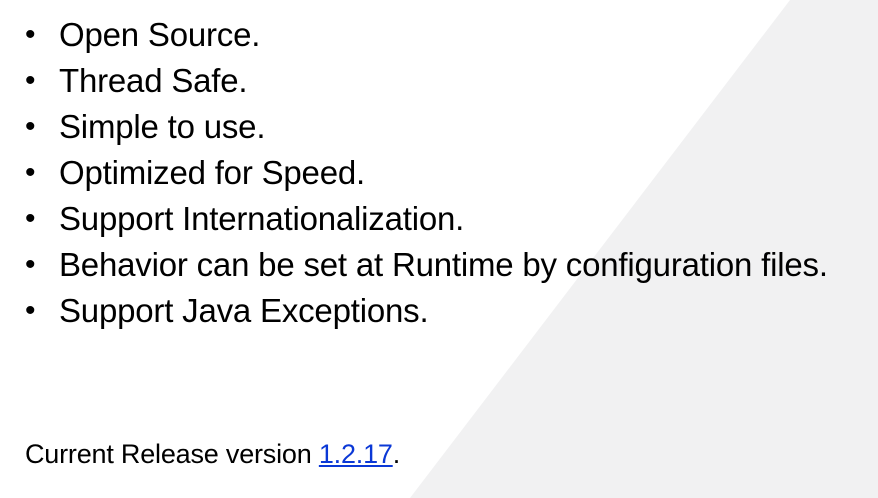  Describe the element at coordinates (262, 218) in the screenshot. I see `feature-text: Support Internationalization.` at that location.